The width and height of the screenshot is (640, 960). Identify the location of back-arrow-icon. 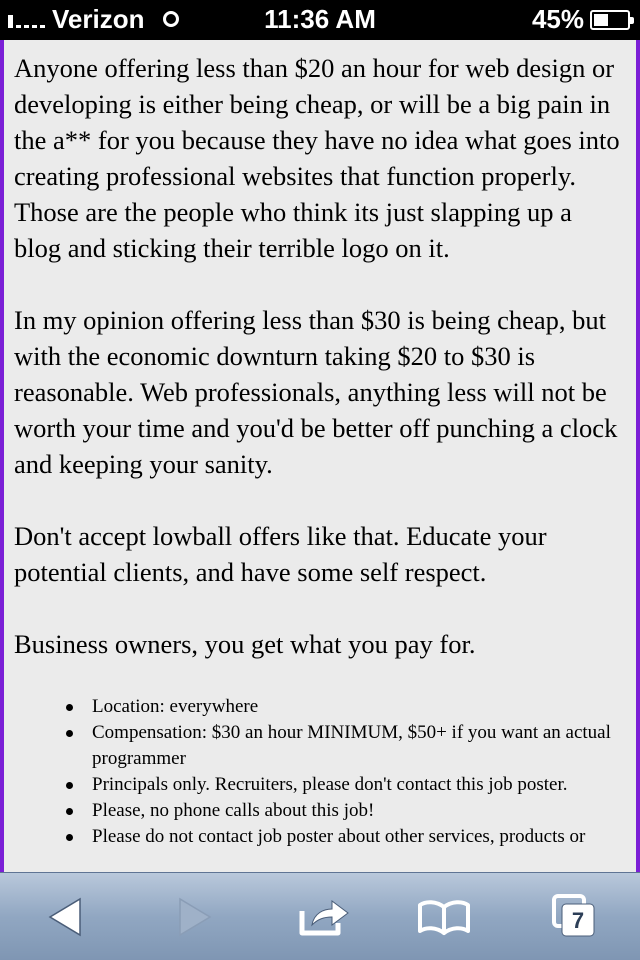
(64, 917).